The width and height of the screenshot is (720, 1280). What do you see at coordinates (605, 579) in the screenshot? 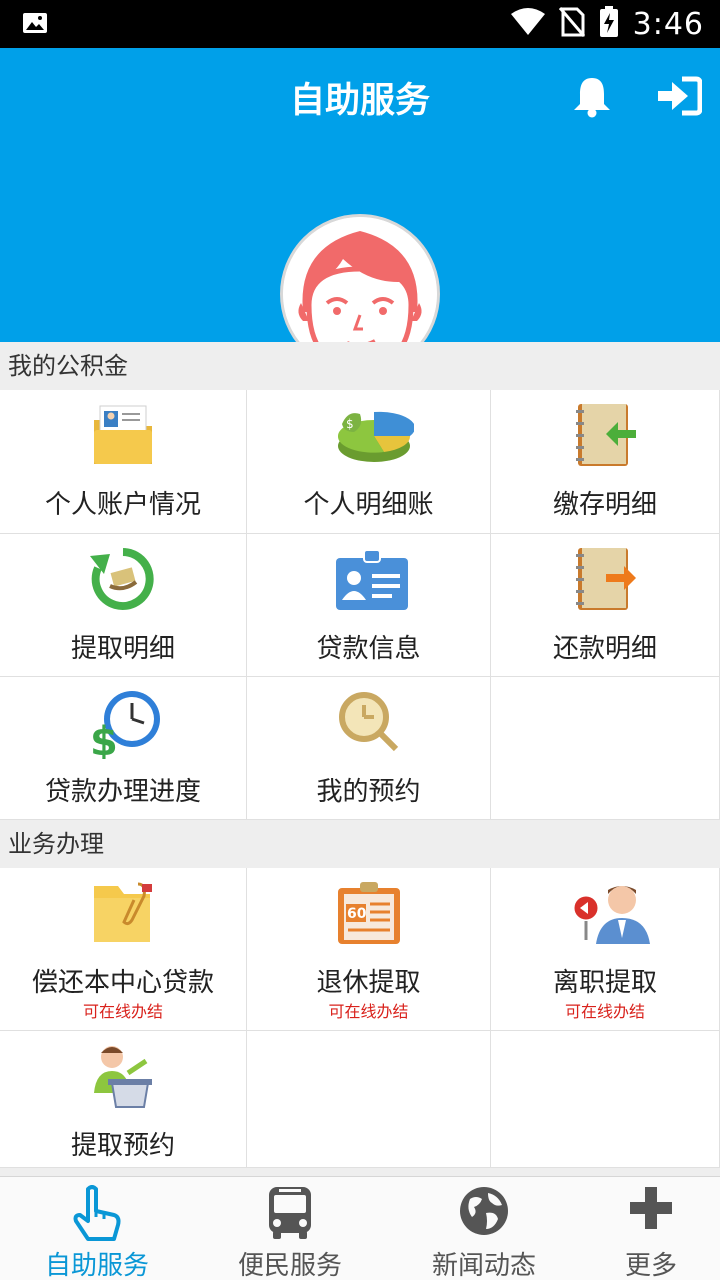
I see `notebook-arrow-out-icon` at bounding box center [605, 579].